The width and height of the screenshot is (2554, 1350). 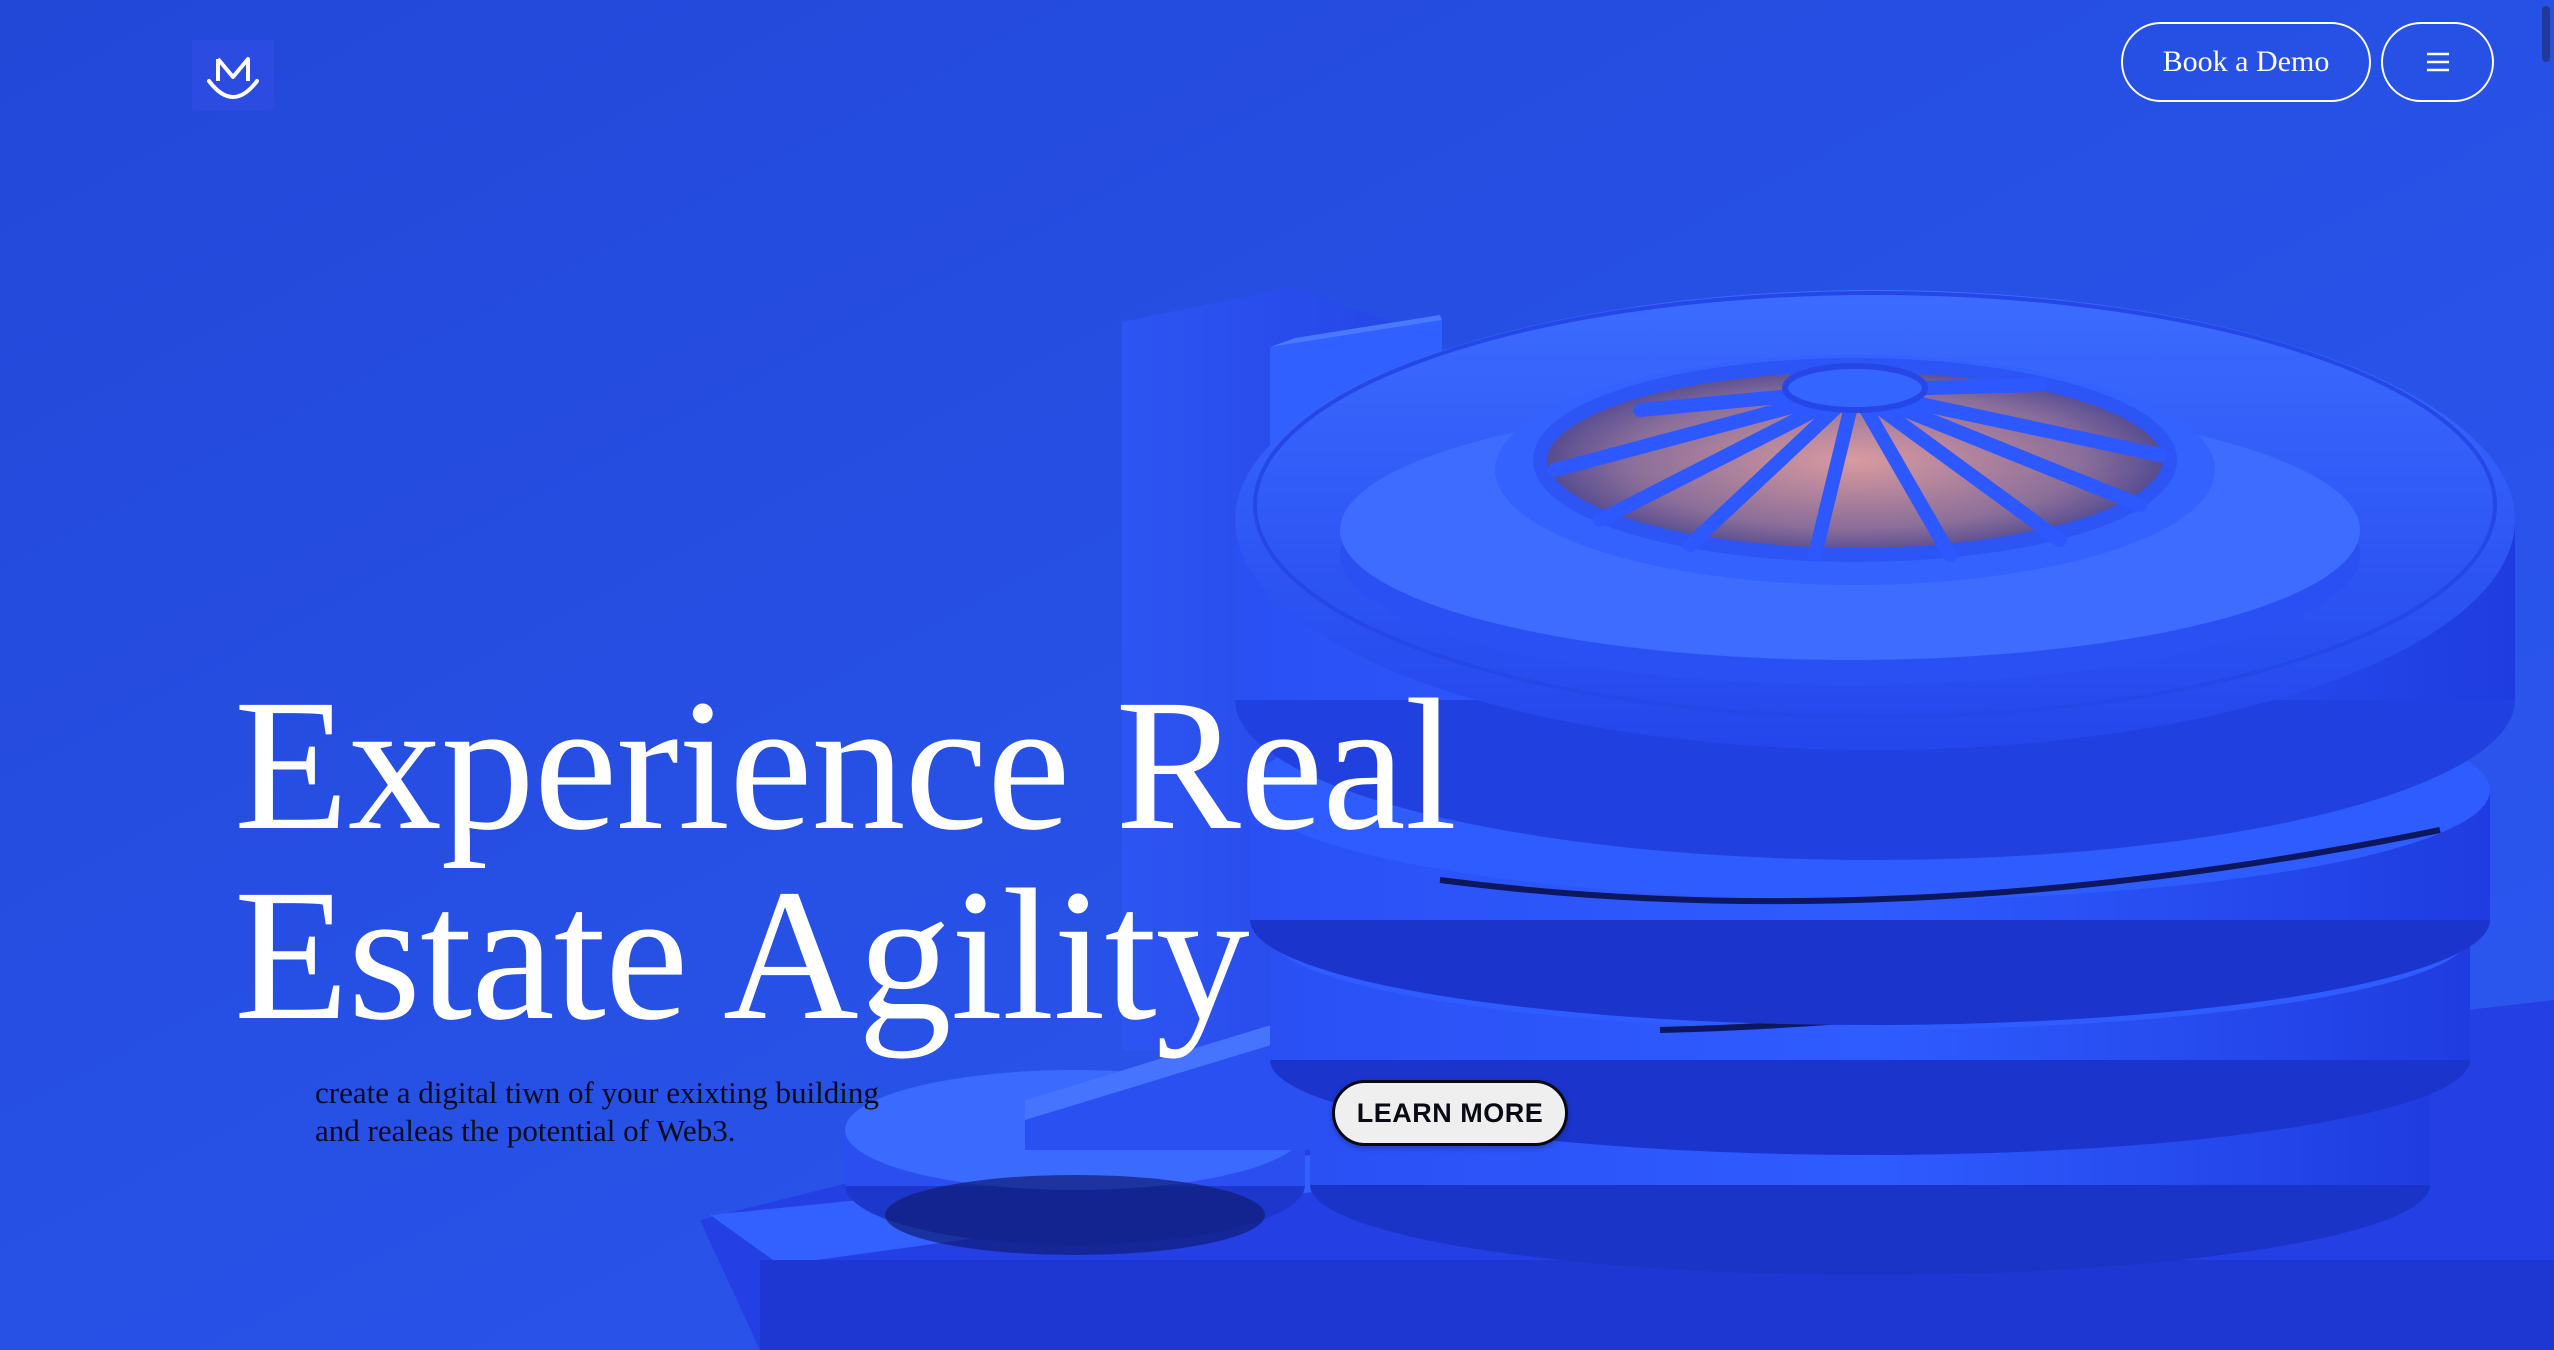 What do you see at coordinates (2546, 675) in the screenshot?
I see `page-scrollbar` at bounding box center [2546, 675].